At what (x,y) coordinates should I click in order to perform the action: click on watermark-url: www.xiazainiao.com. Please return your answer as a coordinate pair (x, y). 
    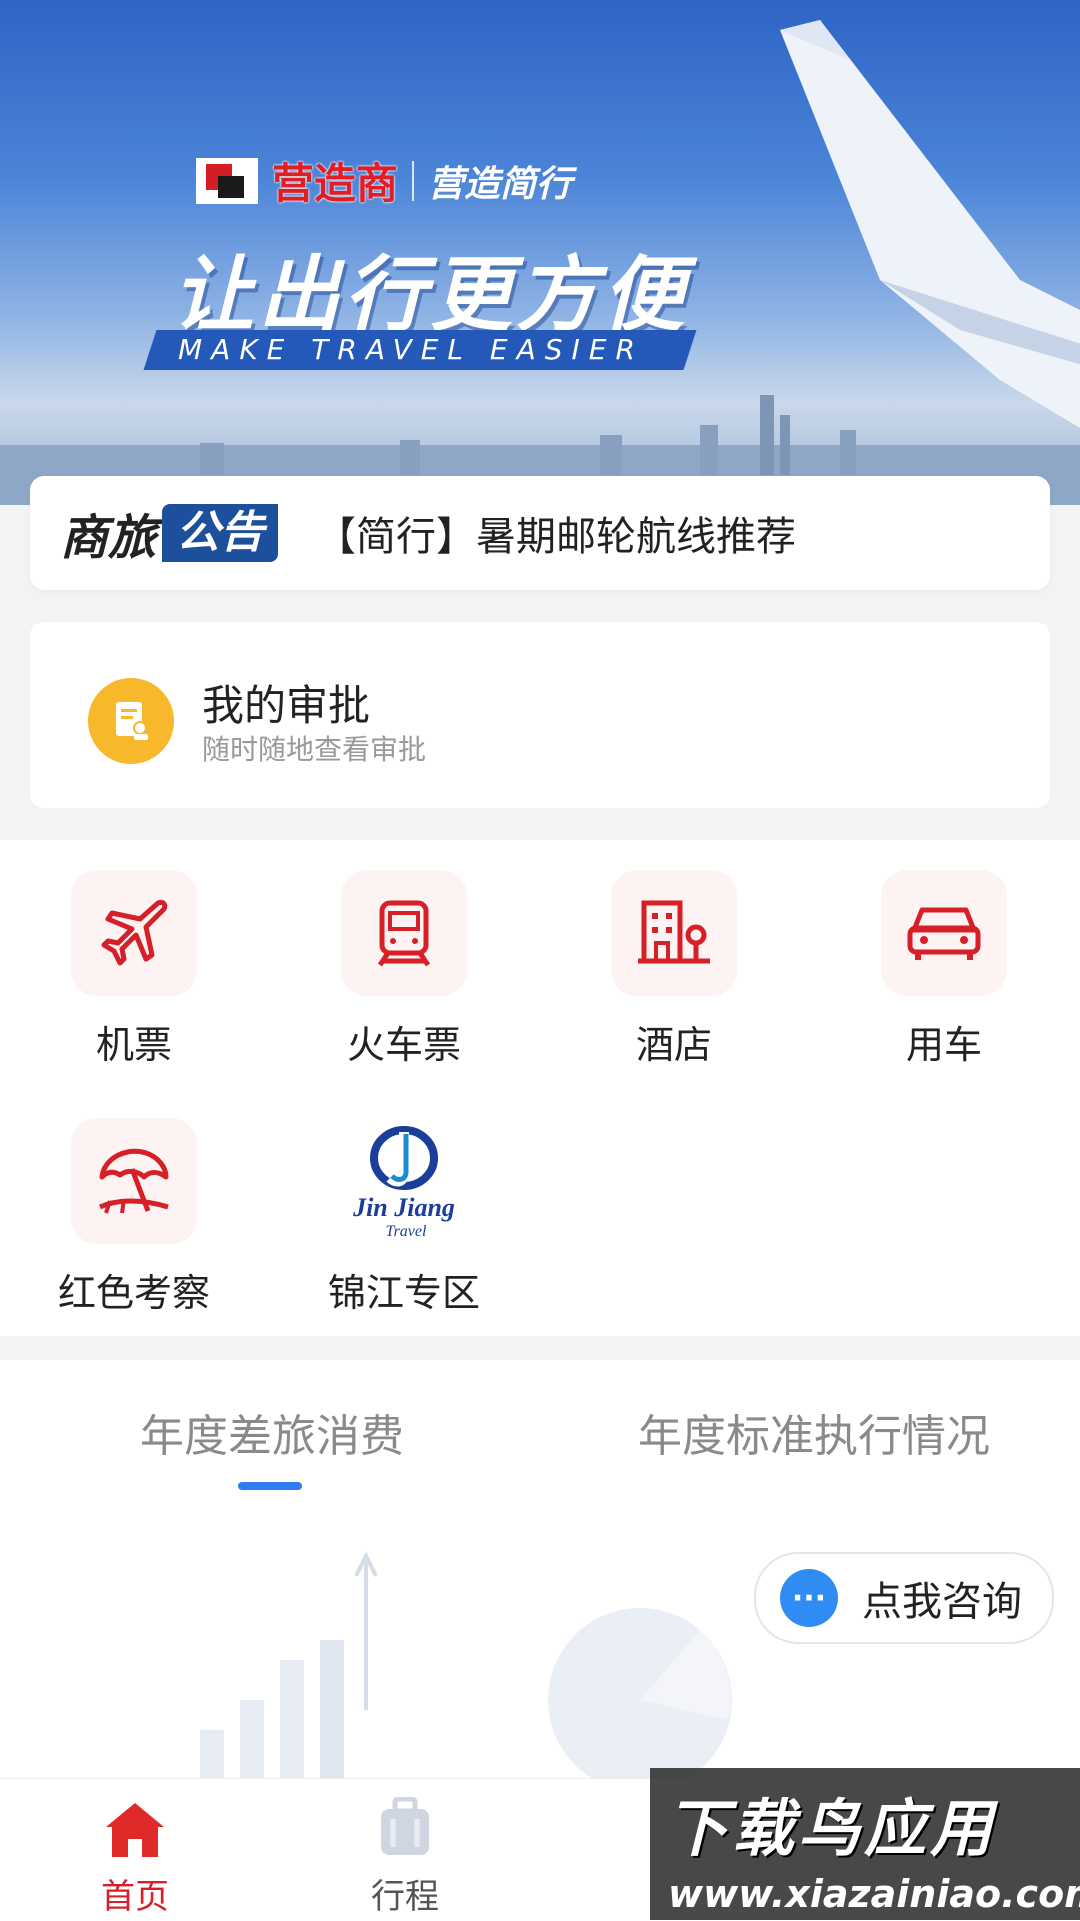
    Looking at the image, I should click on (874, 1894).